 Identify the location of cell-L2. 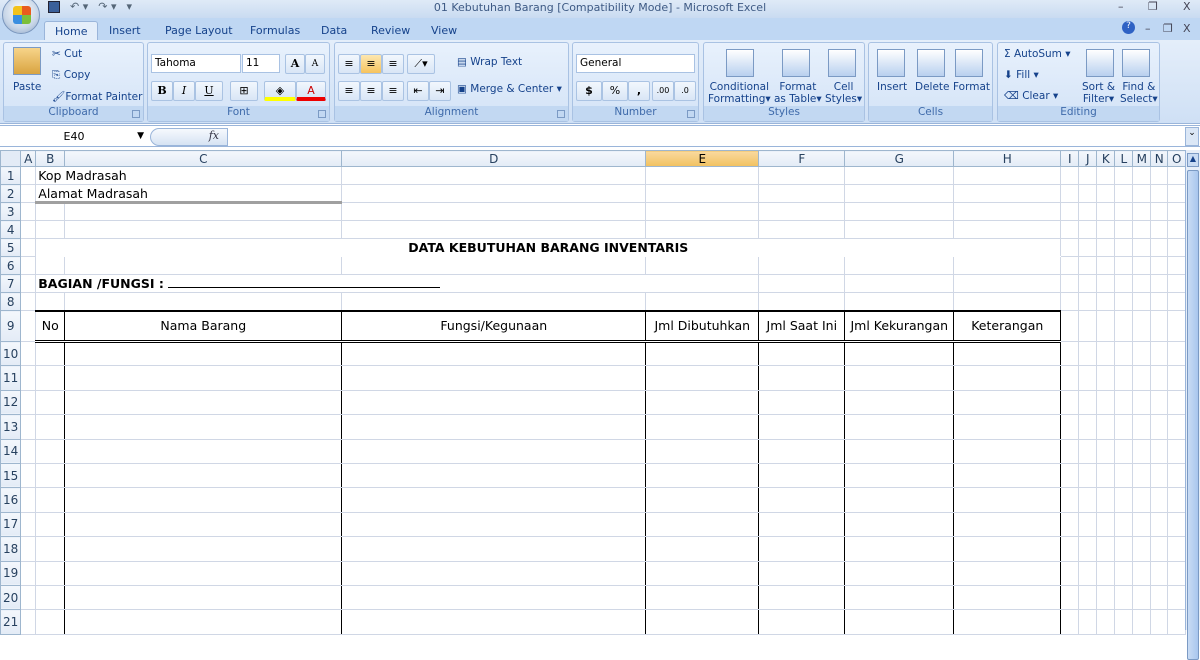
(1124, 193).